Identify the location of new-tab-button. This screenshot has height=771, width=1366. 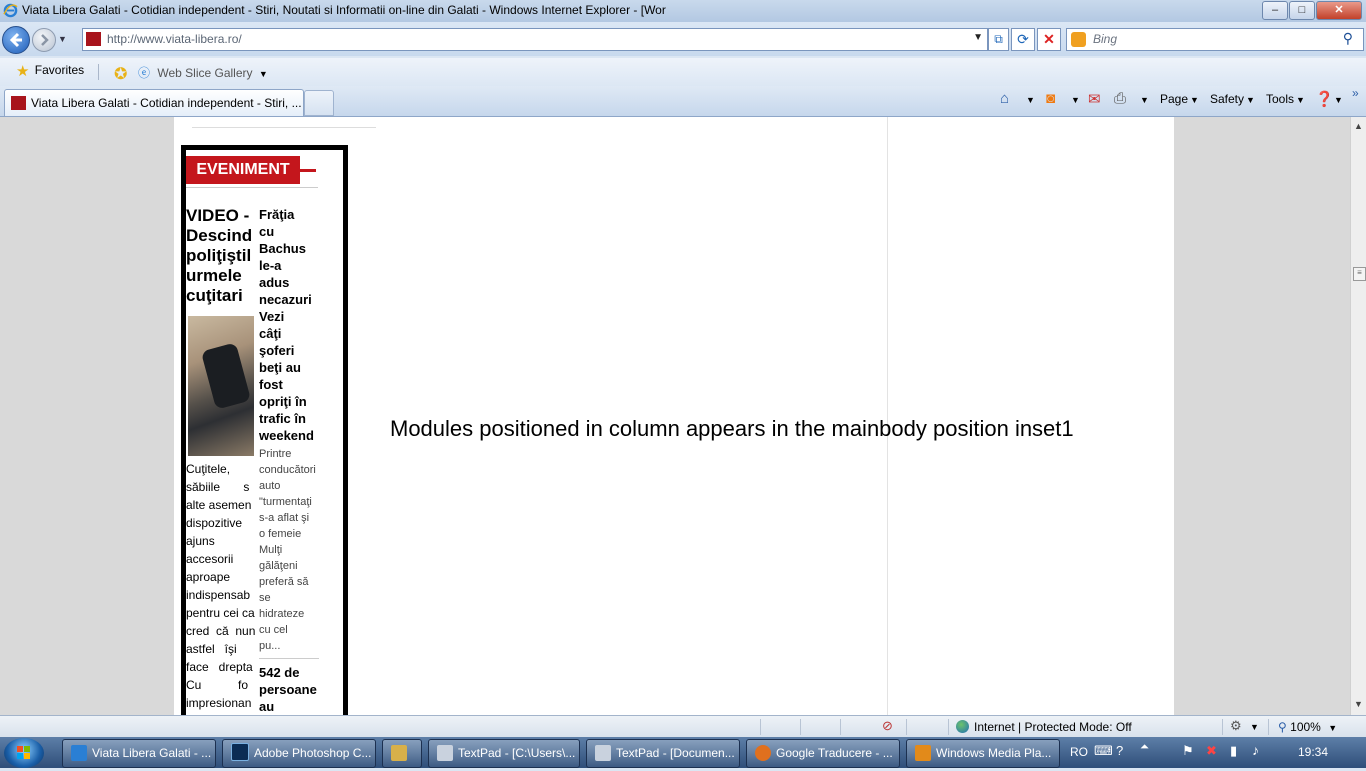
(319, 103).